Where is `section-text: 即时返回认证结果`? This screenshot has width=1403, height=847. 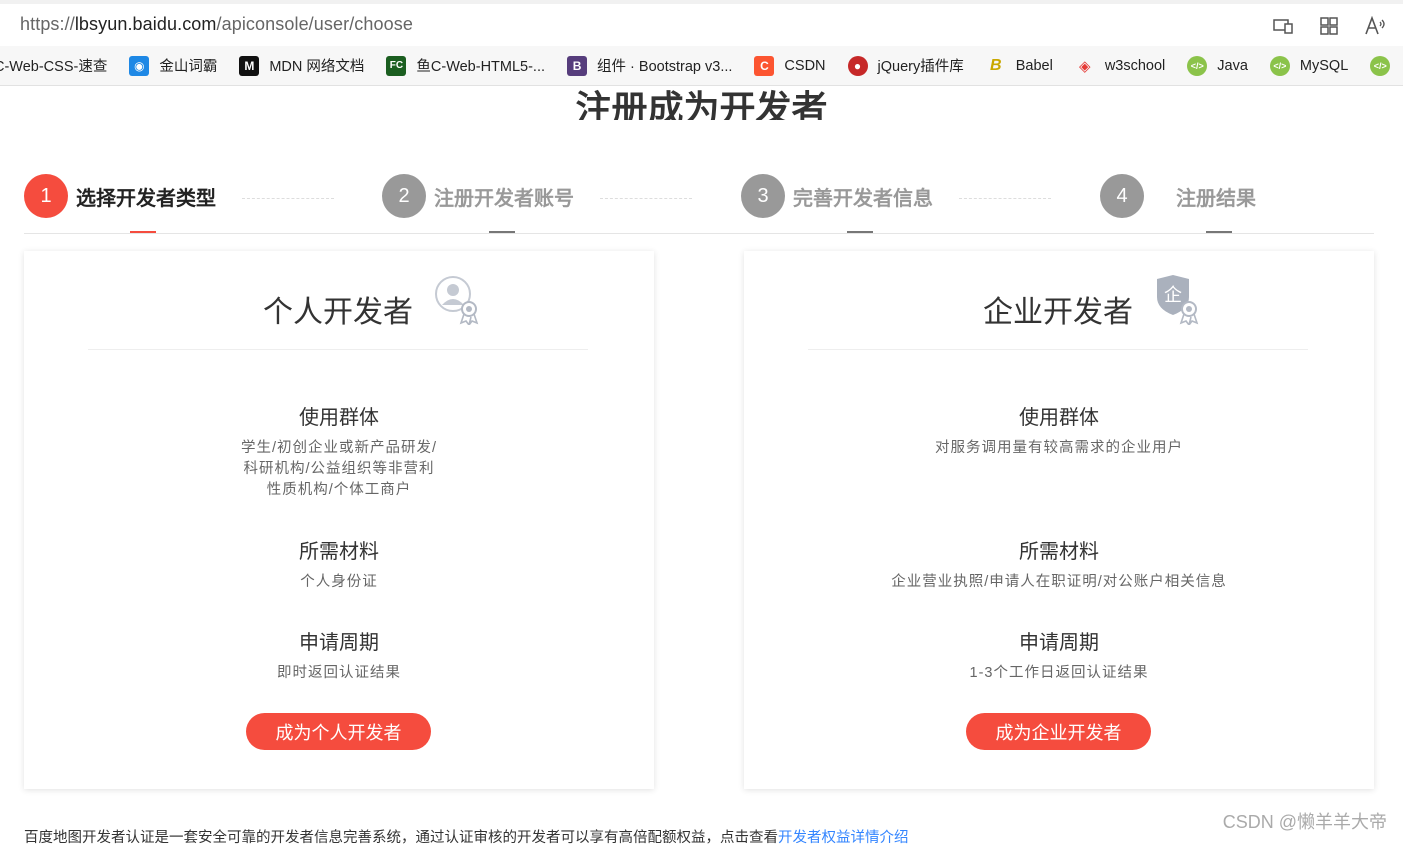 section-text: 即时返回认证结果 is located at coordinates (339, 673).